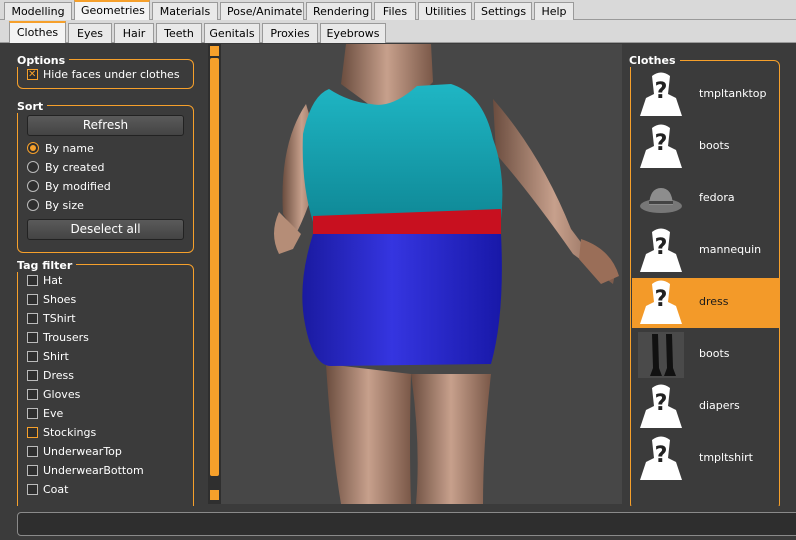  I want to click on scroll-thumb, so click(214, 267).